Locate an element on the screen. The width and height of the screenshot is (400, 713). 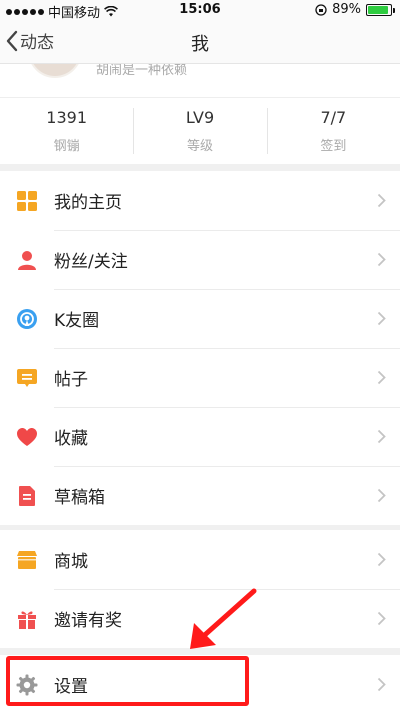
menu-item-favorites: 收藏 is located at coordinates (200, 436).